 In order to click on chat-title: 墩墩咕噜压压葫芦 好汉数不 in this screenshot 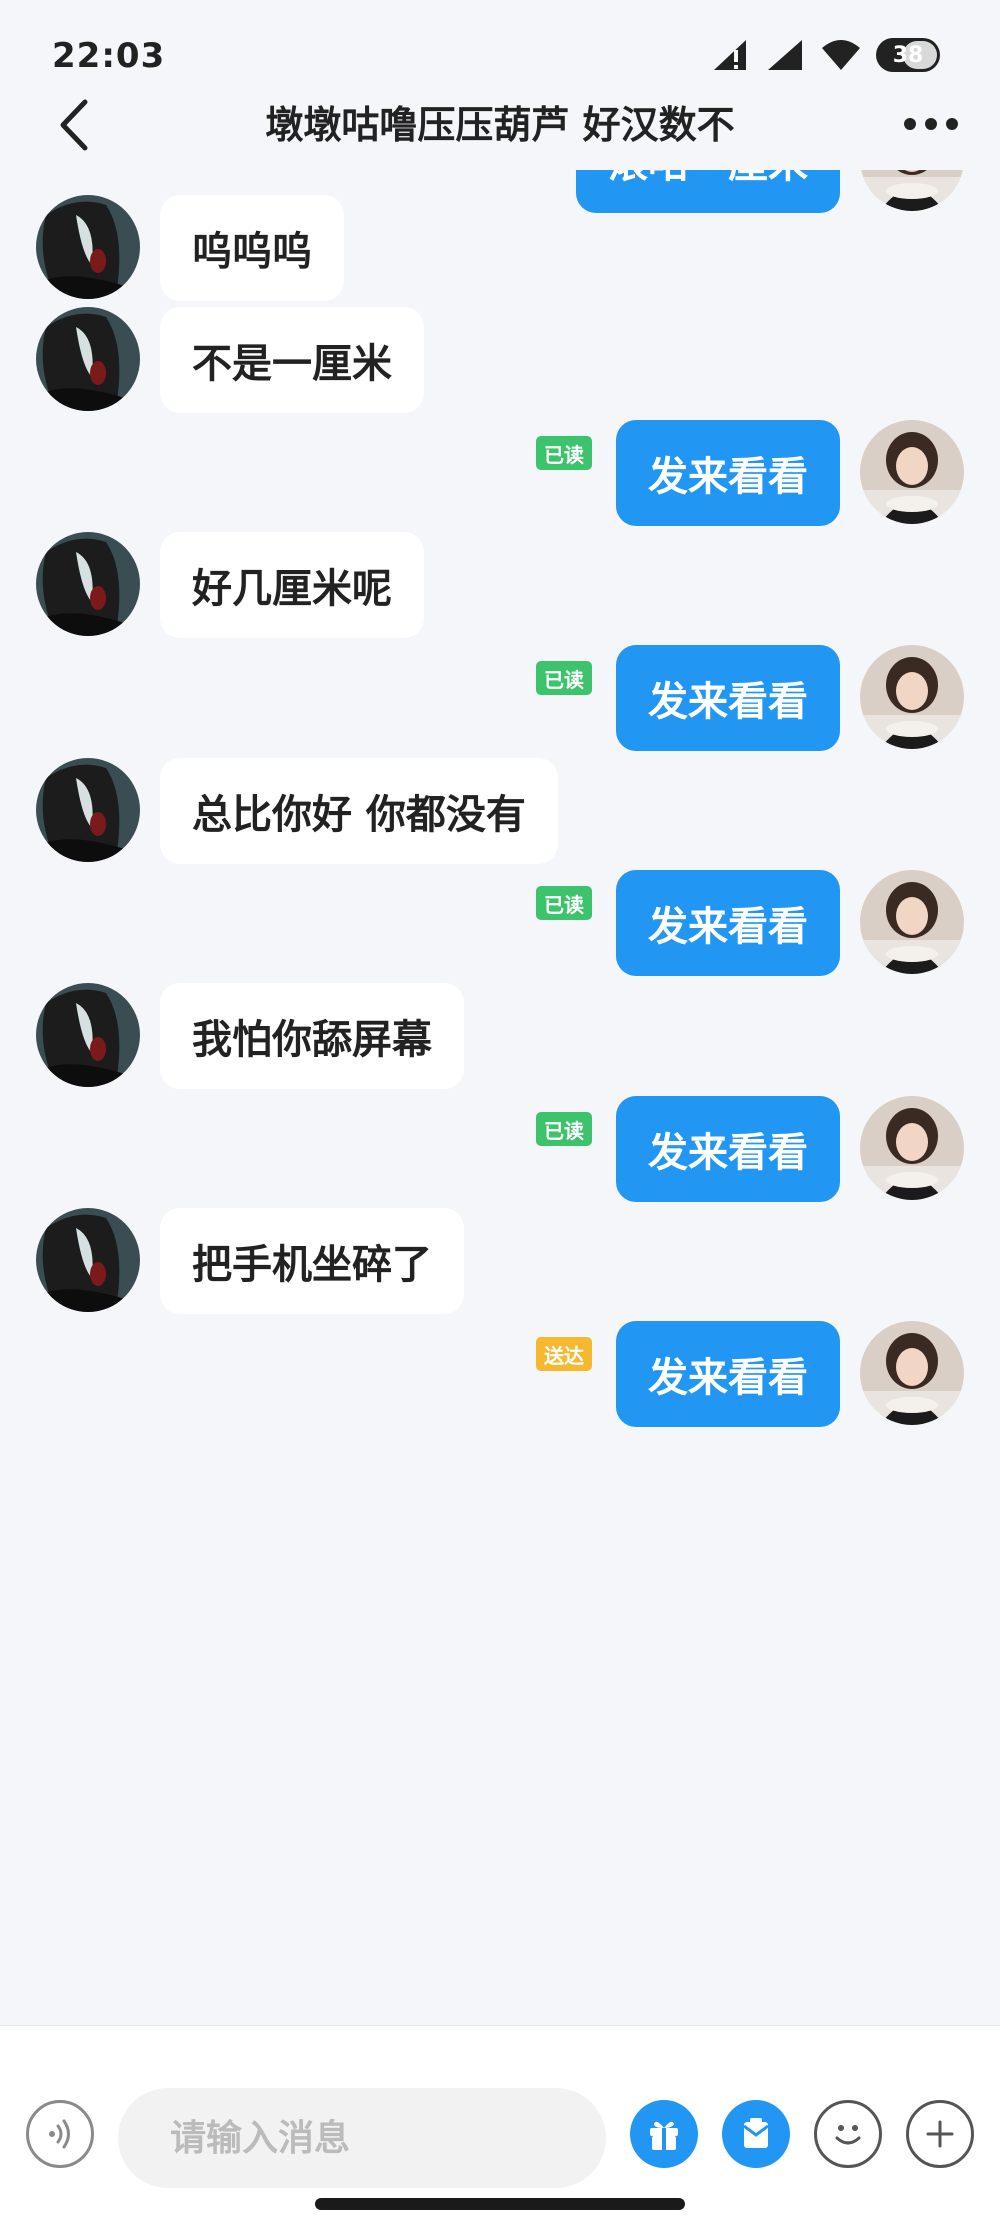, I will do `click(500, 125)`.